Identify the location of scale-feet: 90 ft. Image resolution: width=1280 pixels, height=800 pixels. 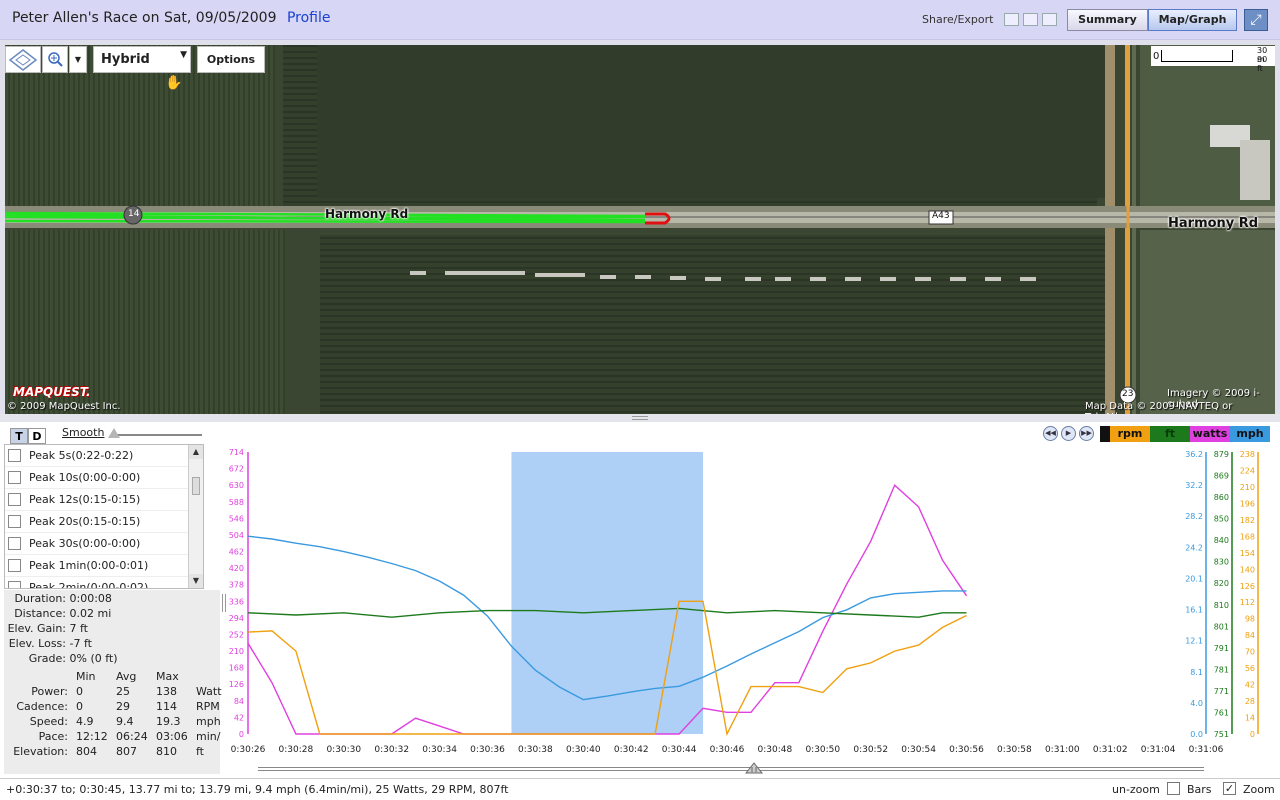
(1262, 64).